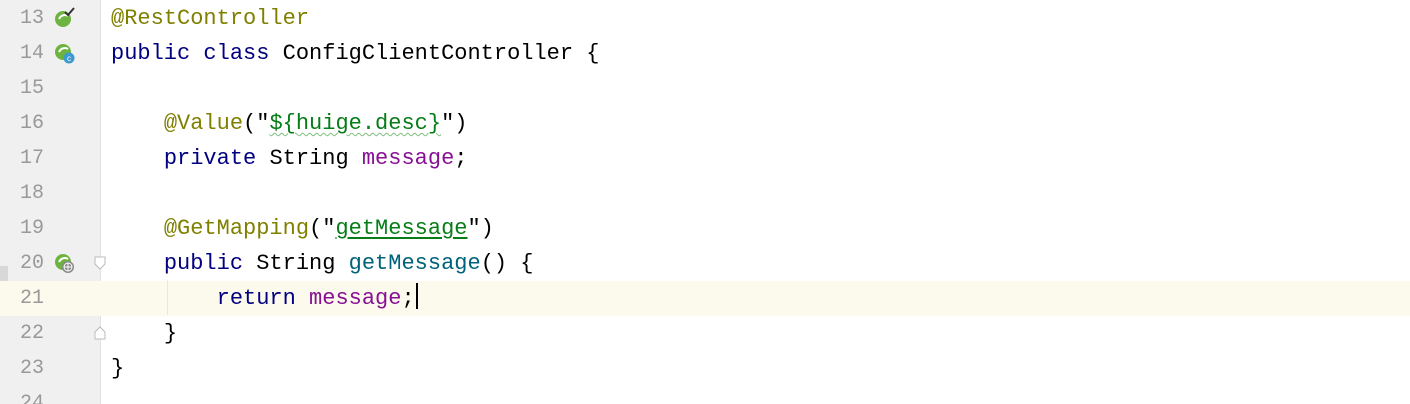 Image resolution: width=1410 pixels, height=404 pixels. What do you see at coordinates (507, 263) in the screenshot?
I see `punctuation-token: () {` at bounding box center [507, 263].